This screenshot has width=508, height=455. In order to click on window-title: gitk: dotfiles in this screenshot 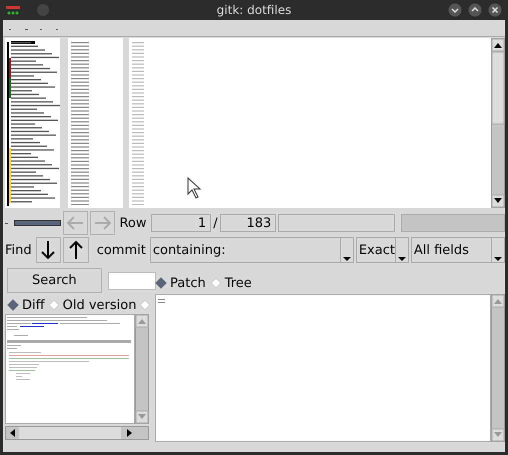, I will do `click(254, 10)`.